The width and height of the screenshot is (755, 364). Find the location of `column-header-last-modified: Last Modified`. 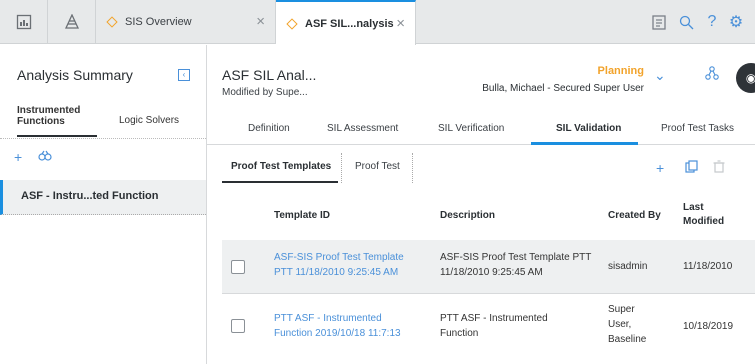

column-header-last-modified: Last Modified is located at coordinates (703, 215).